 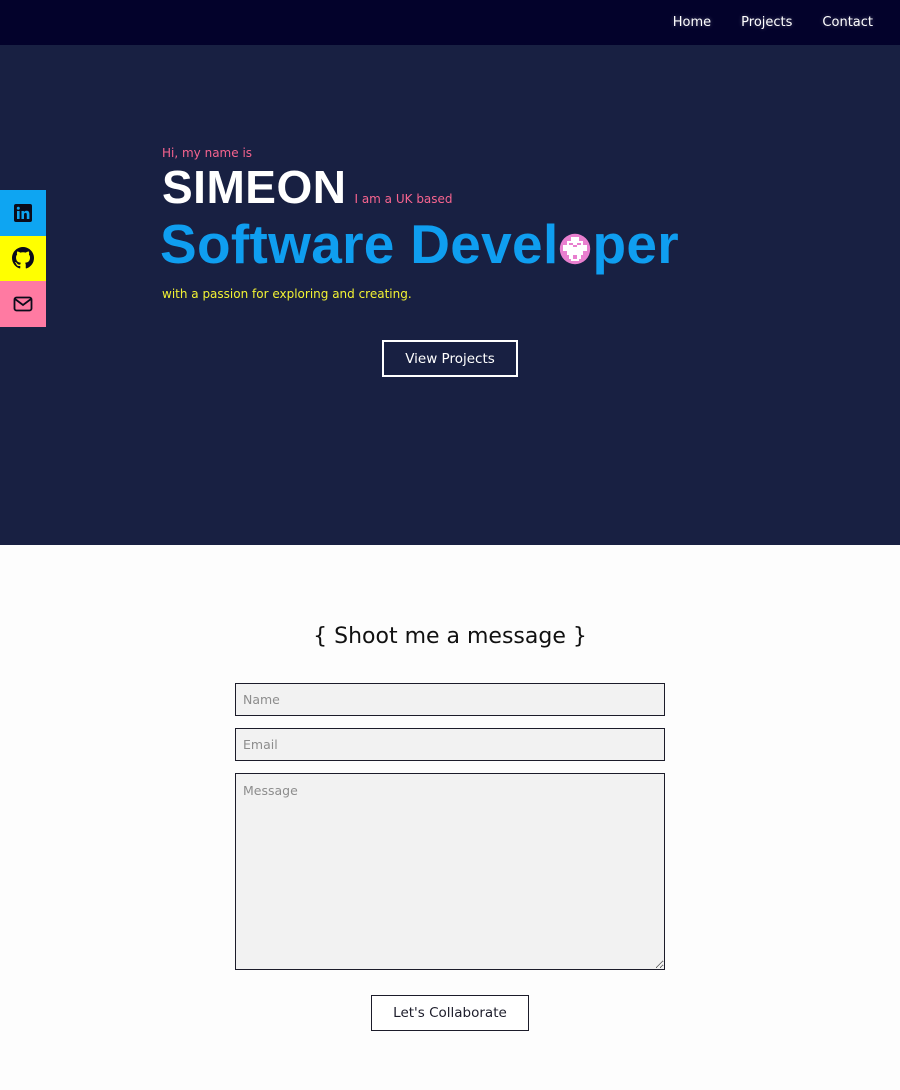 What do you see at coordinates (359, 244) in the screenshot?
I see `title-start: Software Devel` at bounding box center [359, 244].